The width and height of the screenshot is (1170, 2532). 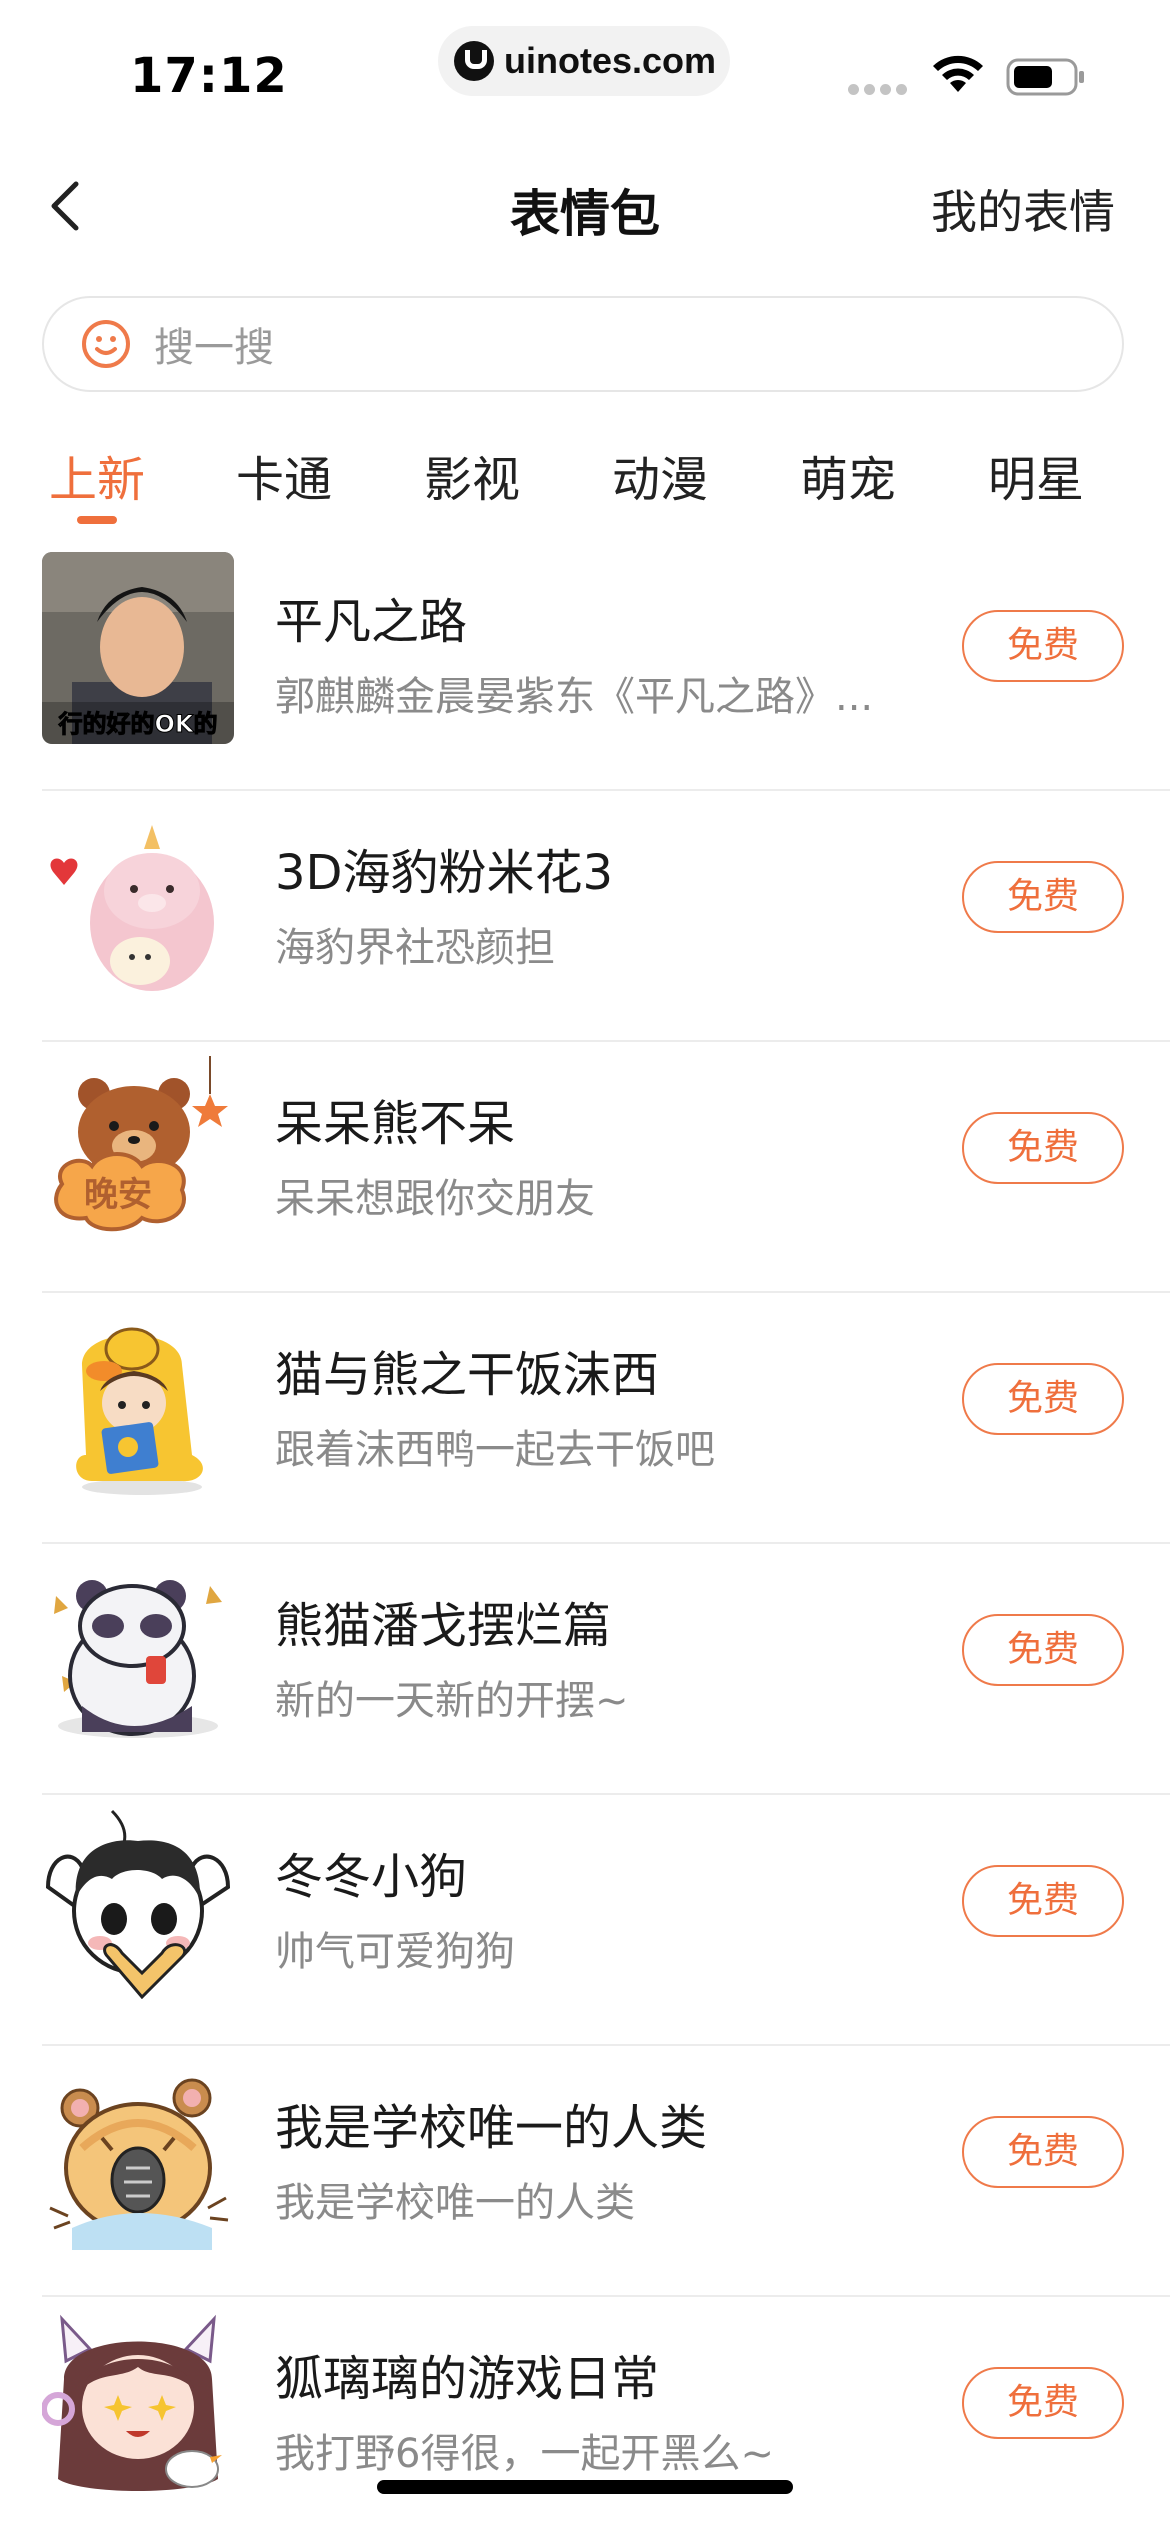 I want to click on status-time: 17:12, so click(x=209, y=76).